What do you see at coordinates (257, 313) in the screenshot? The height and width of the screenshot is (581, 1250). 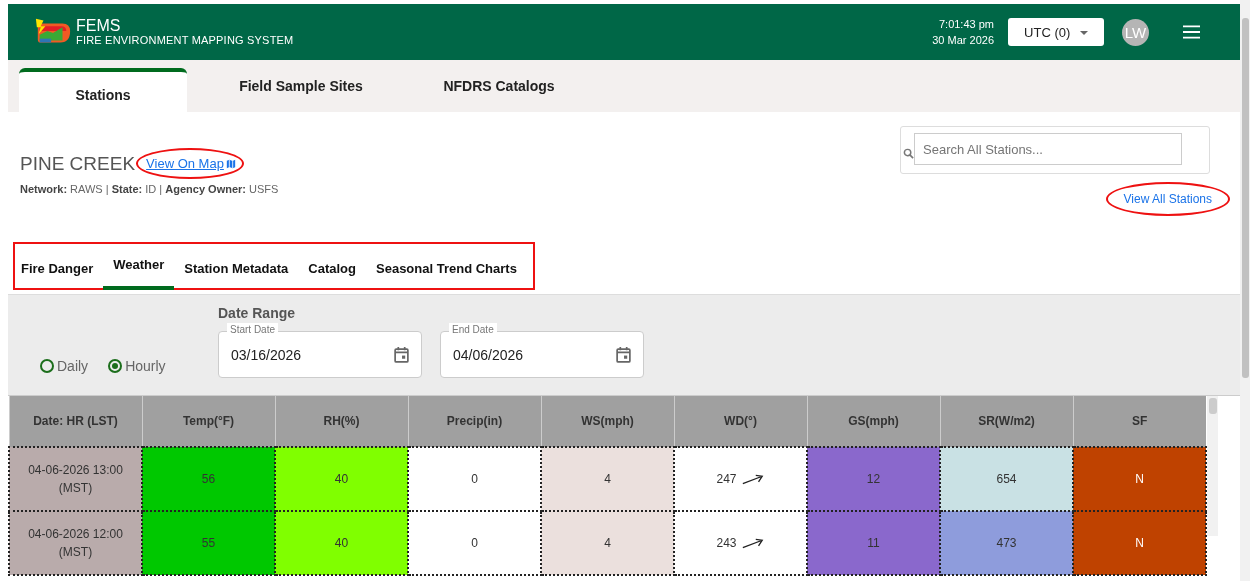 I see `date-range-title: Date Range` at bounding box center [257, 313].